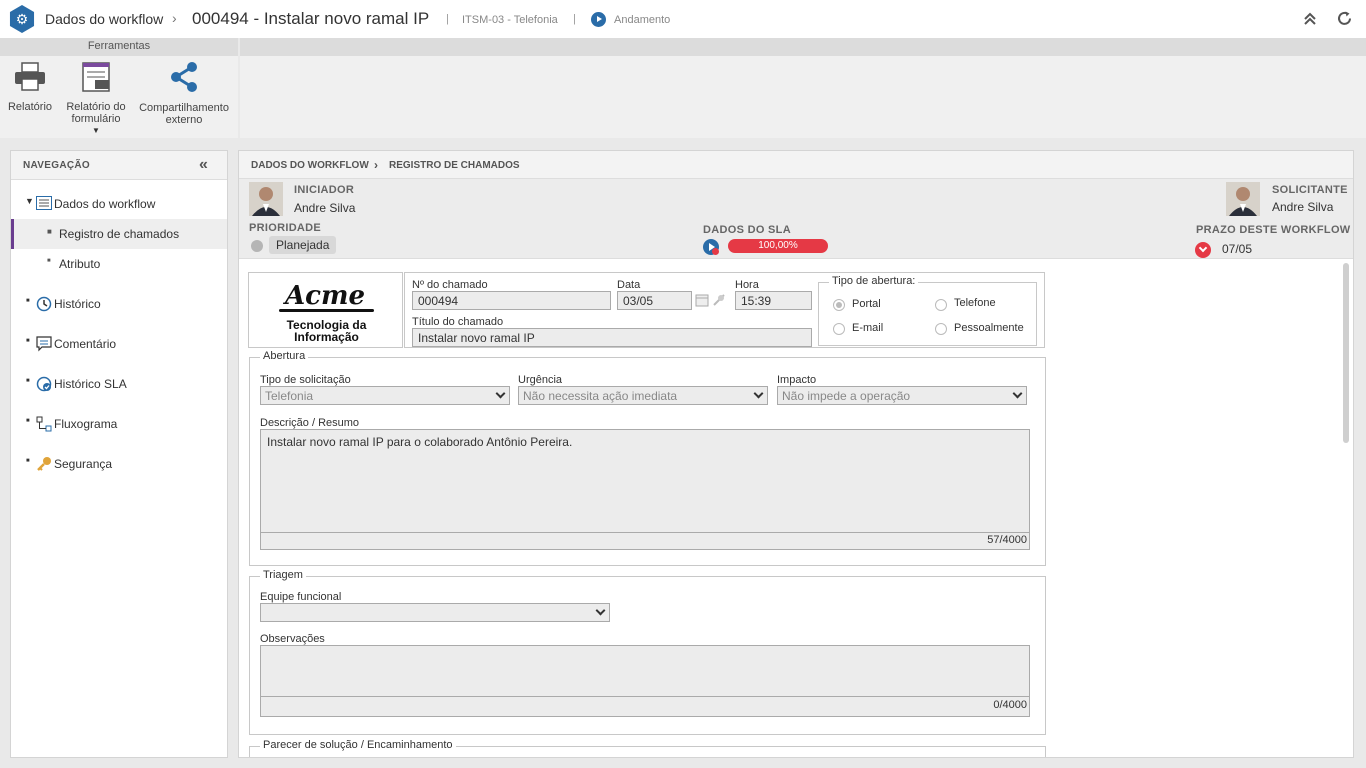 The width and height of the screenshot is (1366, 768). I want to click on collapse-left-icon: «, so click(203, 165).